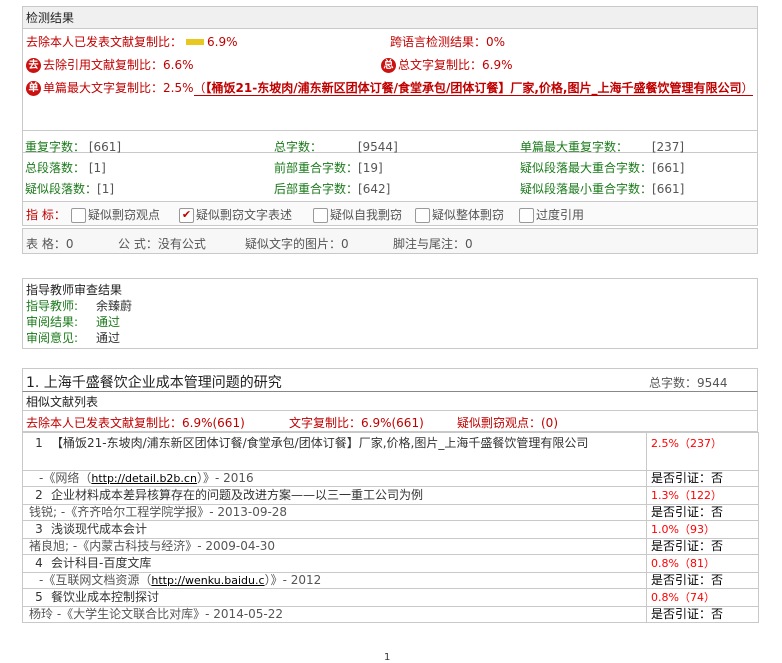 The height and width of the screenshot is (663, 782). What do you see at coordinates (459, 214) in the screenshot?
I see `indicator-whole-plag: 疑似整体剽窃` at bounding box center [459, 214].